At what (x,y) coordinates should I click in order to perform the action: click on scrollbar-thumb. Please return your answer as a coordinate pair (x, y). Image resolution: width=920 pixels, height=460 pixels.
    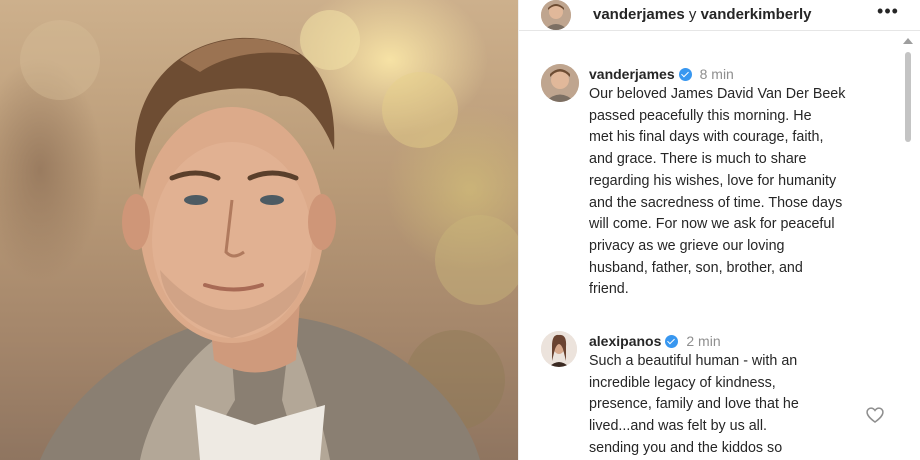
    Looking at the image, I should click on (908, 97).